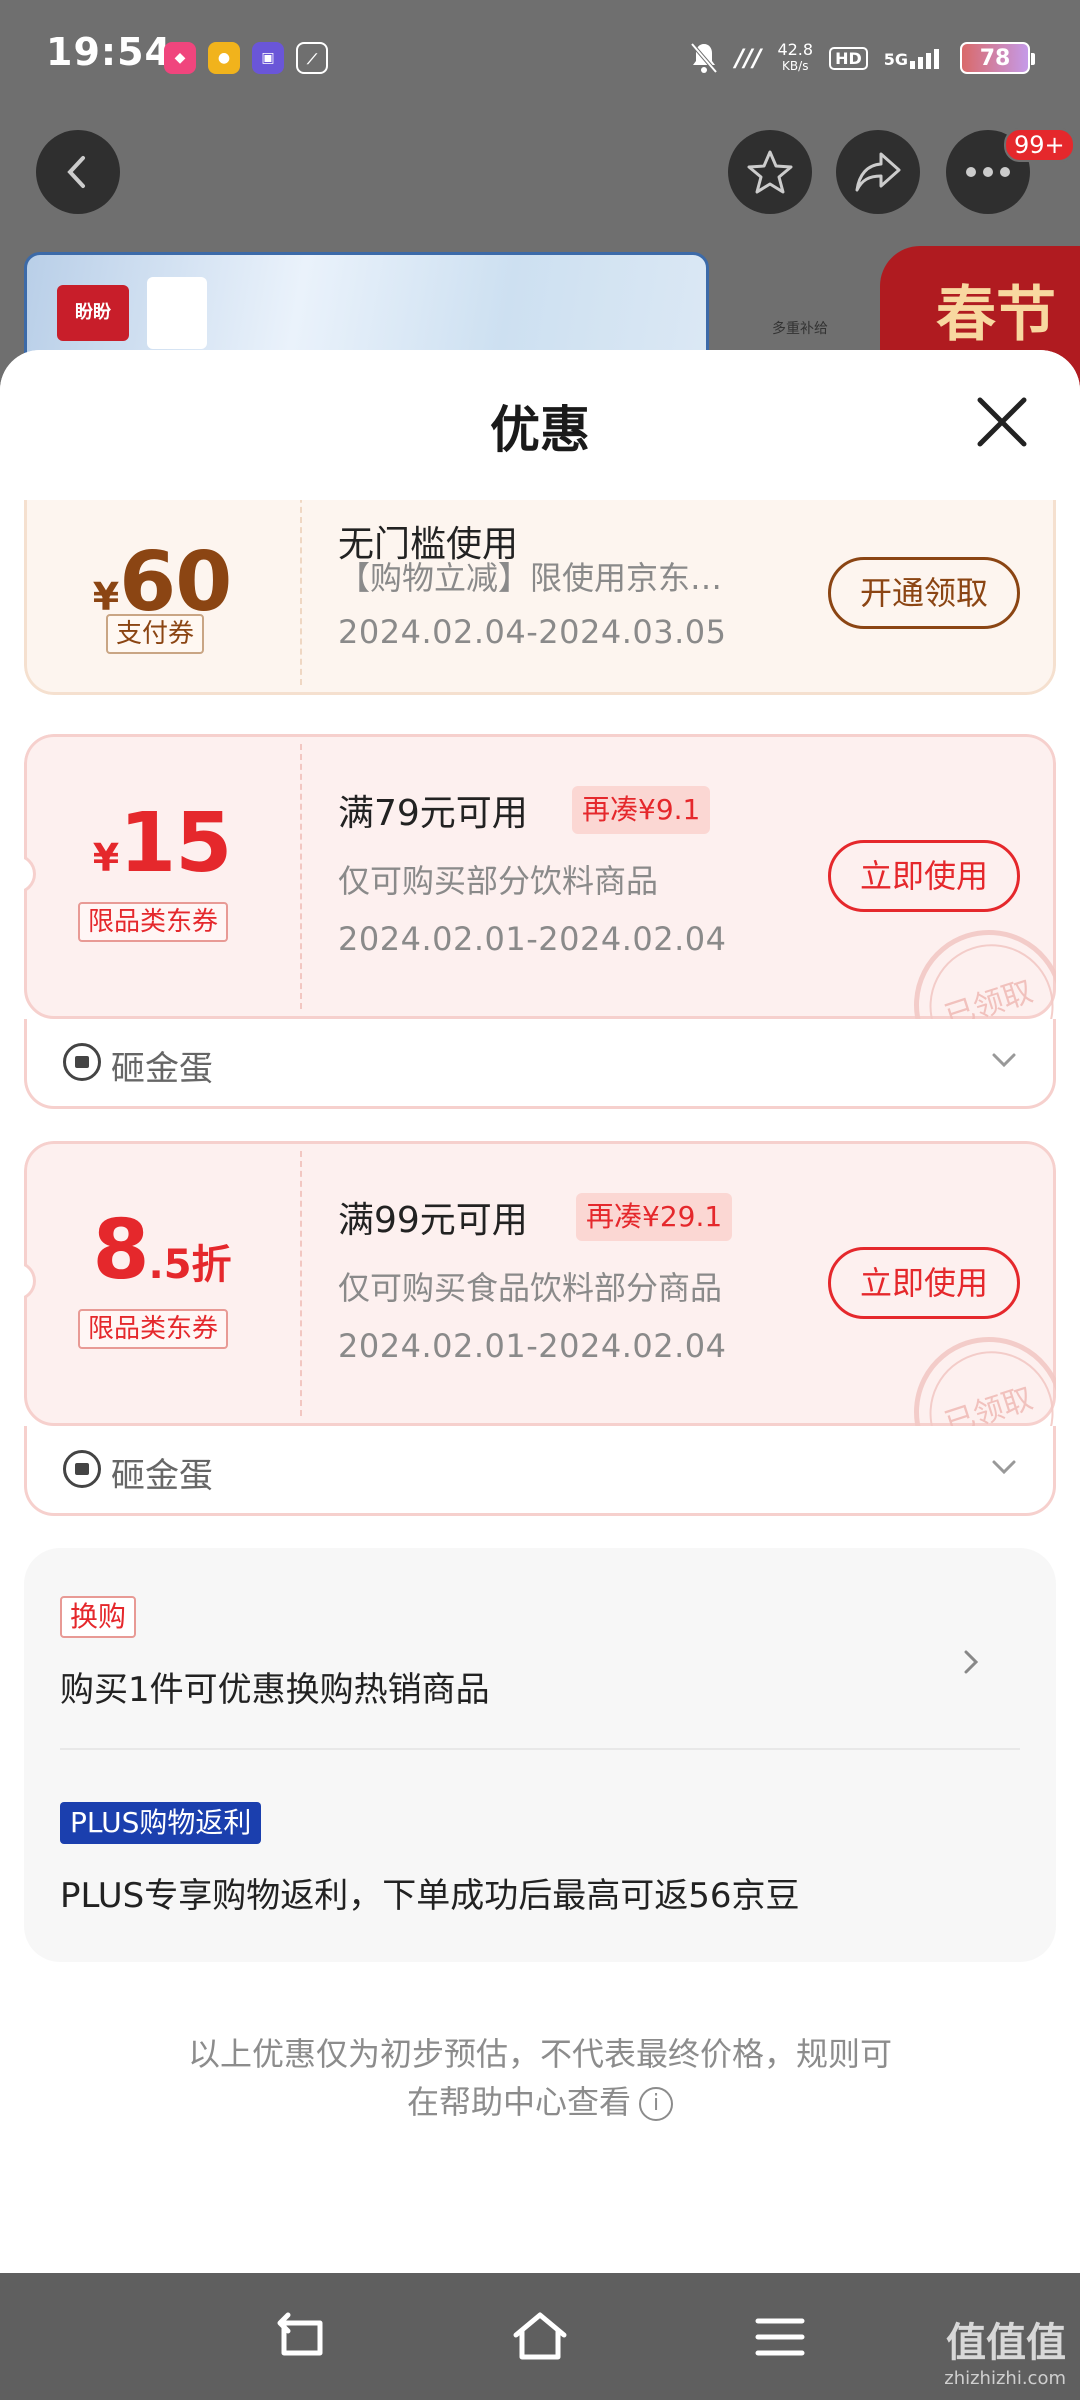 Image resolution: width=1080 pixels, height=2400 pixels. What do you see at coordinates (540, 57) in the screenshot?
I see `status-bar: 19:54 ◆ ● ▣ ⟋ /// 42.8 KB/s HD 5G 78` at bounding box center [540, 57].